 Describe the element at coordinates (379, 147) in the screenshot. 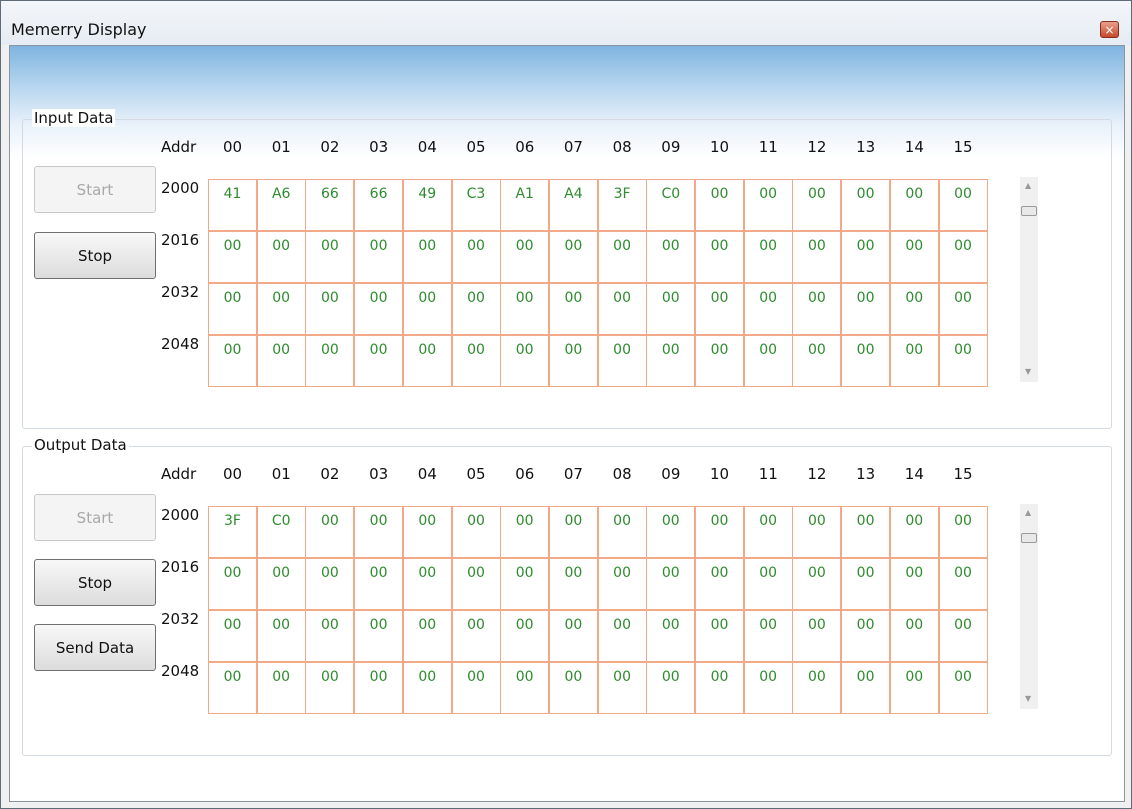

I see `column-header: 03` at that location.